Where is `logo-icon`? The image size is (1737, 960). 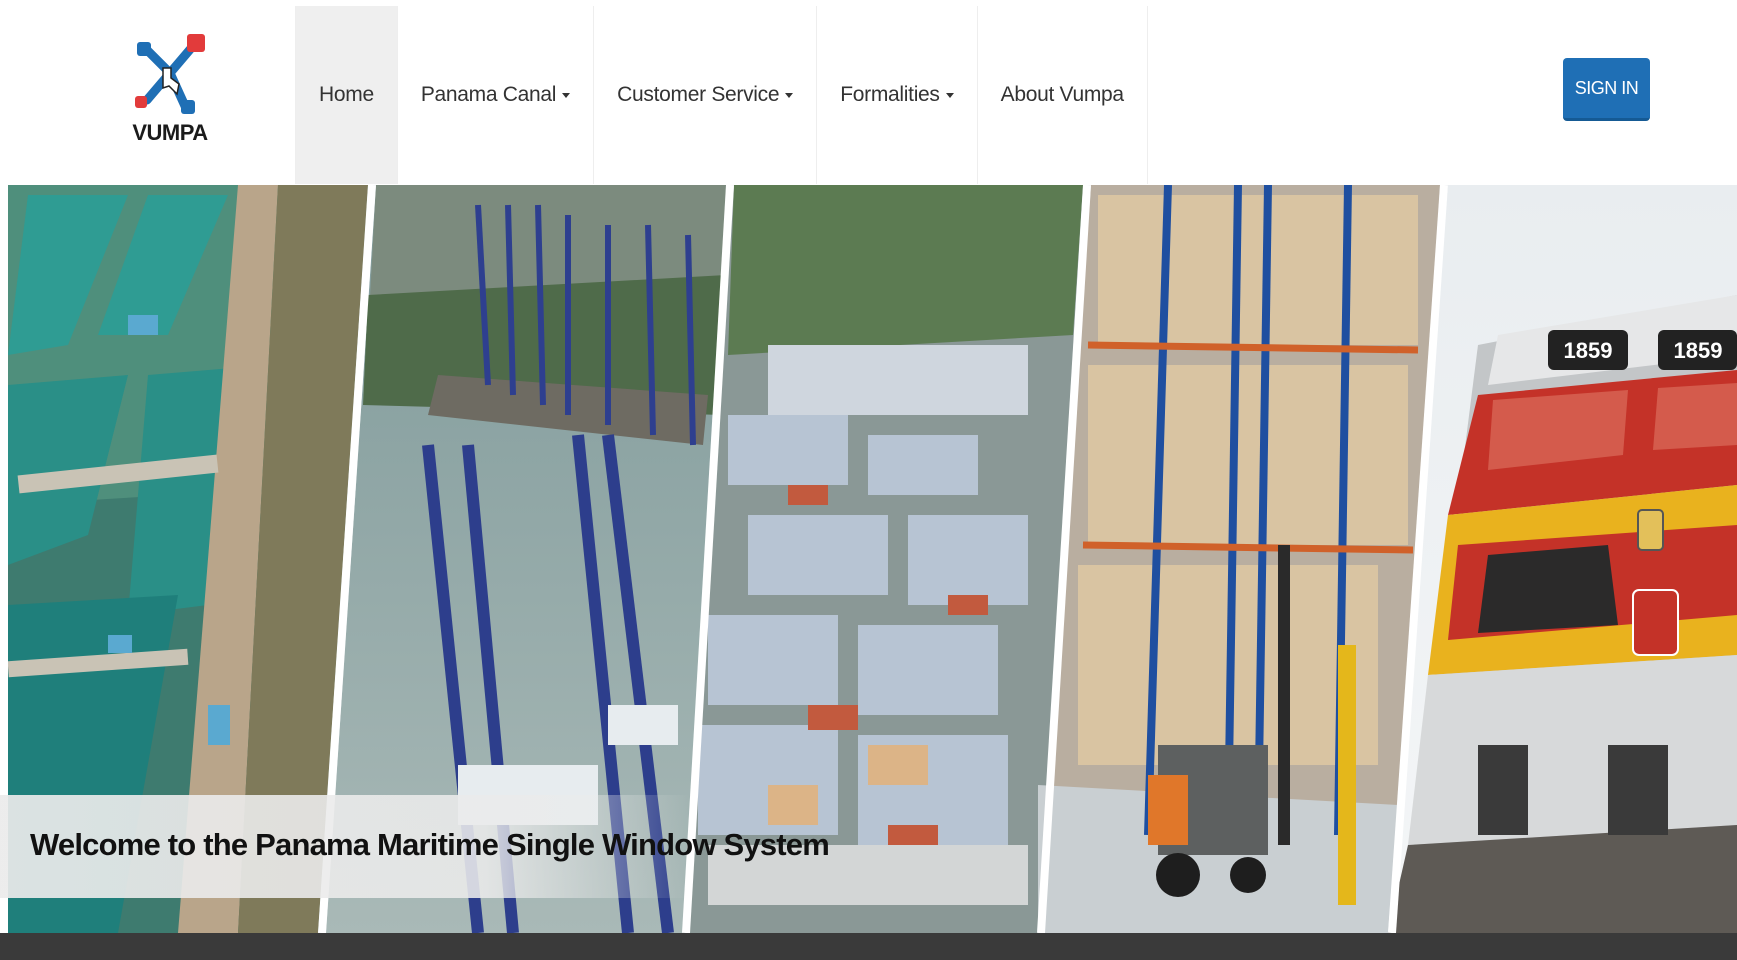
logo-icon is located at coordinates (170, 74).